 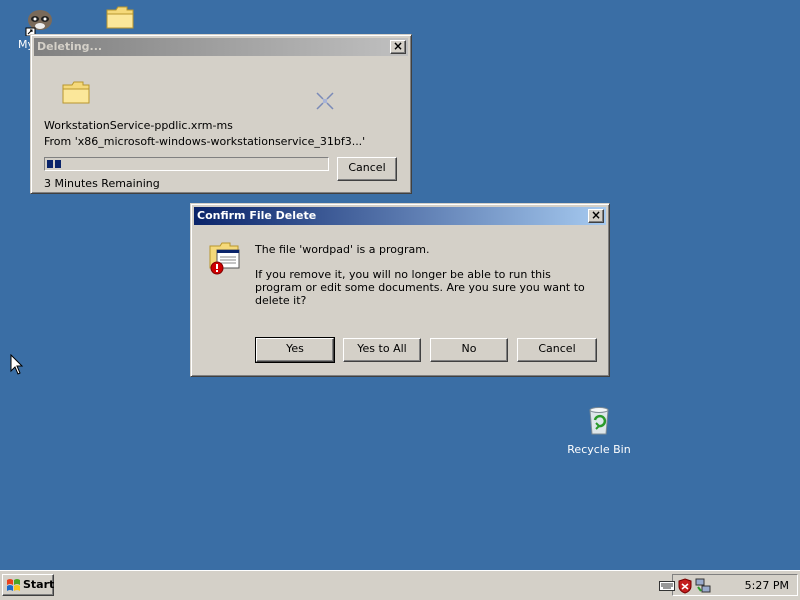 I want to click on taskbar: Start 5:27 PM, so click(x=400, y=585).